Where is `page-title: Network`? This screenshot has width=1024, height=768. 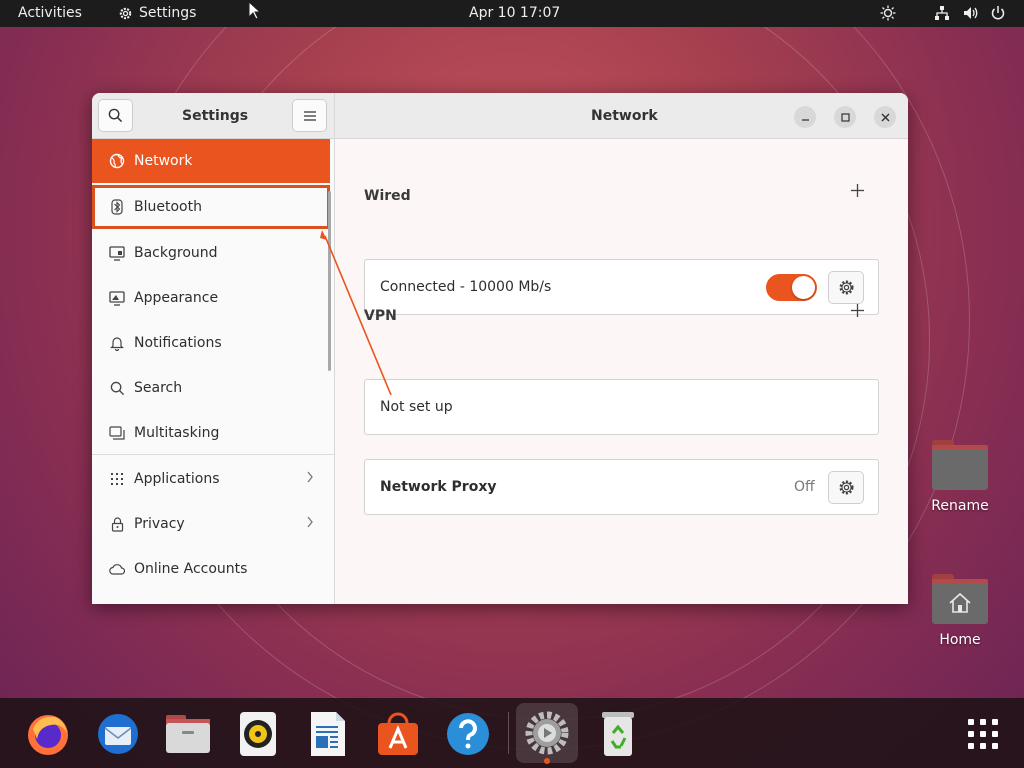
page-title: Network is located at coordinates (624, 116).